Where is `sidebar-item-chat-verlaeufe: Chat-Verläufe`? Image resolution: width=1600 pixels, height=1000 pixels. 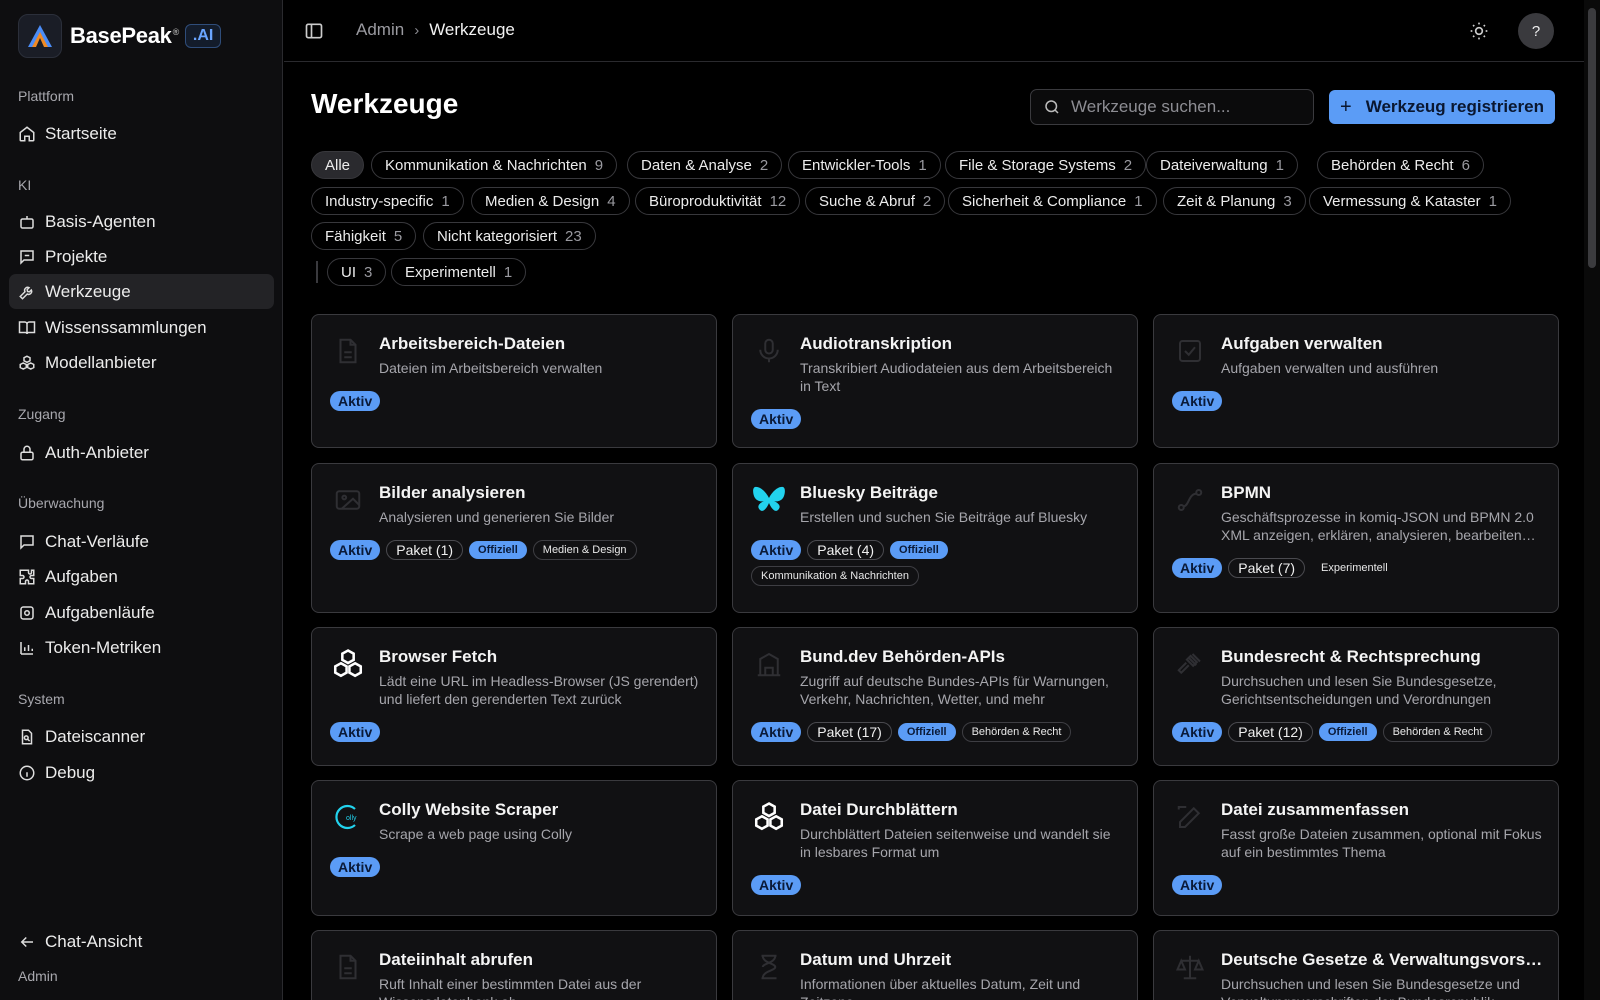 sidebar-item-chat-verlaeufe: Chat-Verläufe is located at coordinates (141, 541).